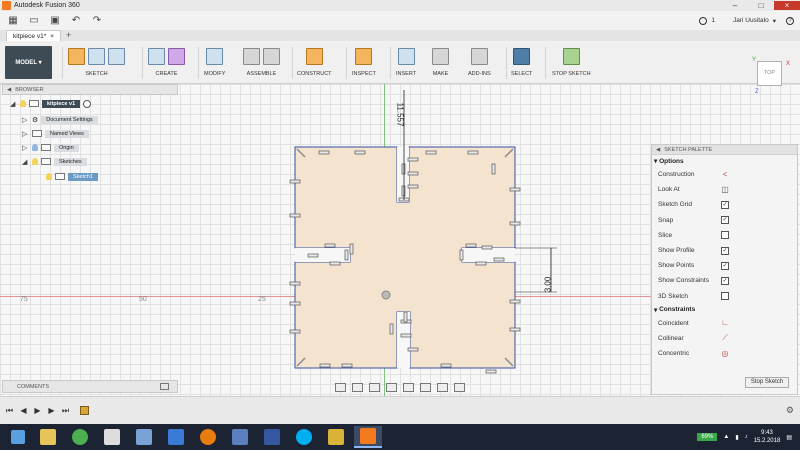 Image resolution: width=800 pixels, height=450 pixels. I want to click on options-section-header: ▾ Options, so click(724, 161).